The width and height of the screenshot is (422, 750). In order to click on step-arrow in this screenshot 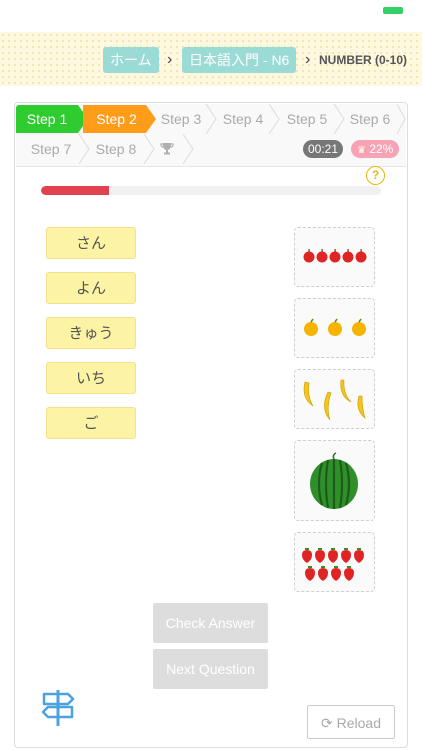, I will do `click(151, 119)`.